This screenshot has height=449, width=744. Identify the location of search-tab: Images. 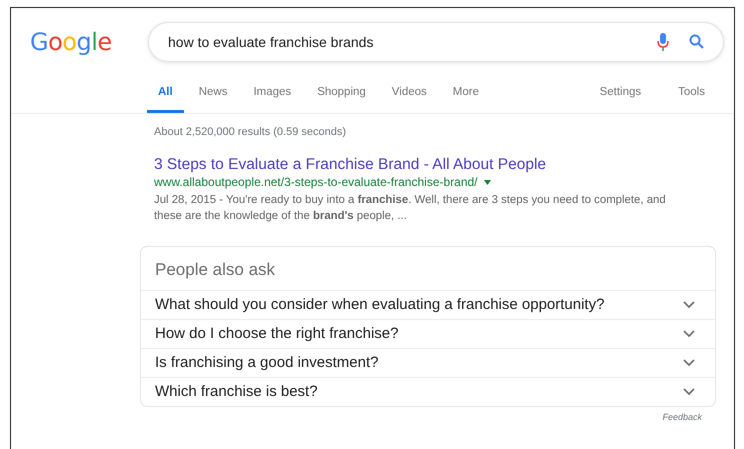
(272, 96).